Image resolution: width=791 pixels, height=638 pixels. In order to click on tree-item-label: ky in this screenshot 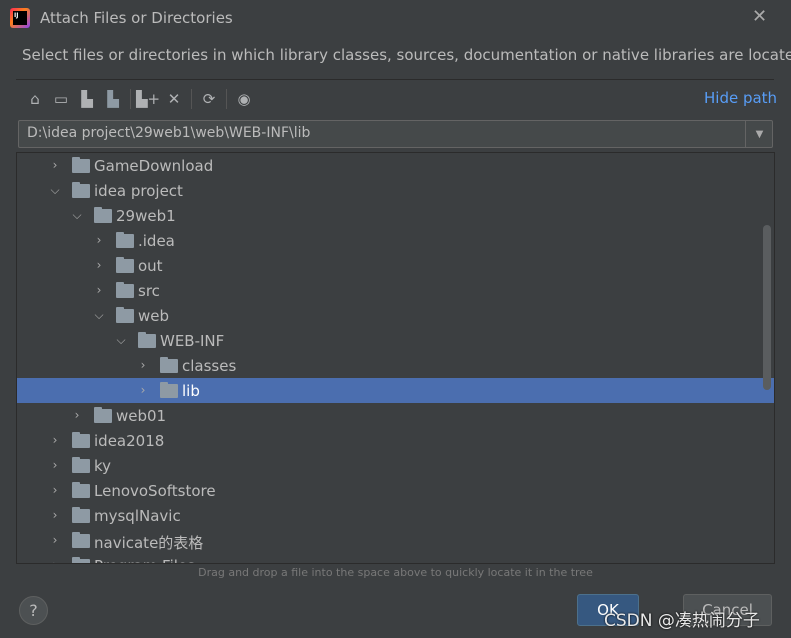, I will do `click(103, 466)`.